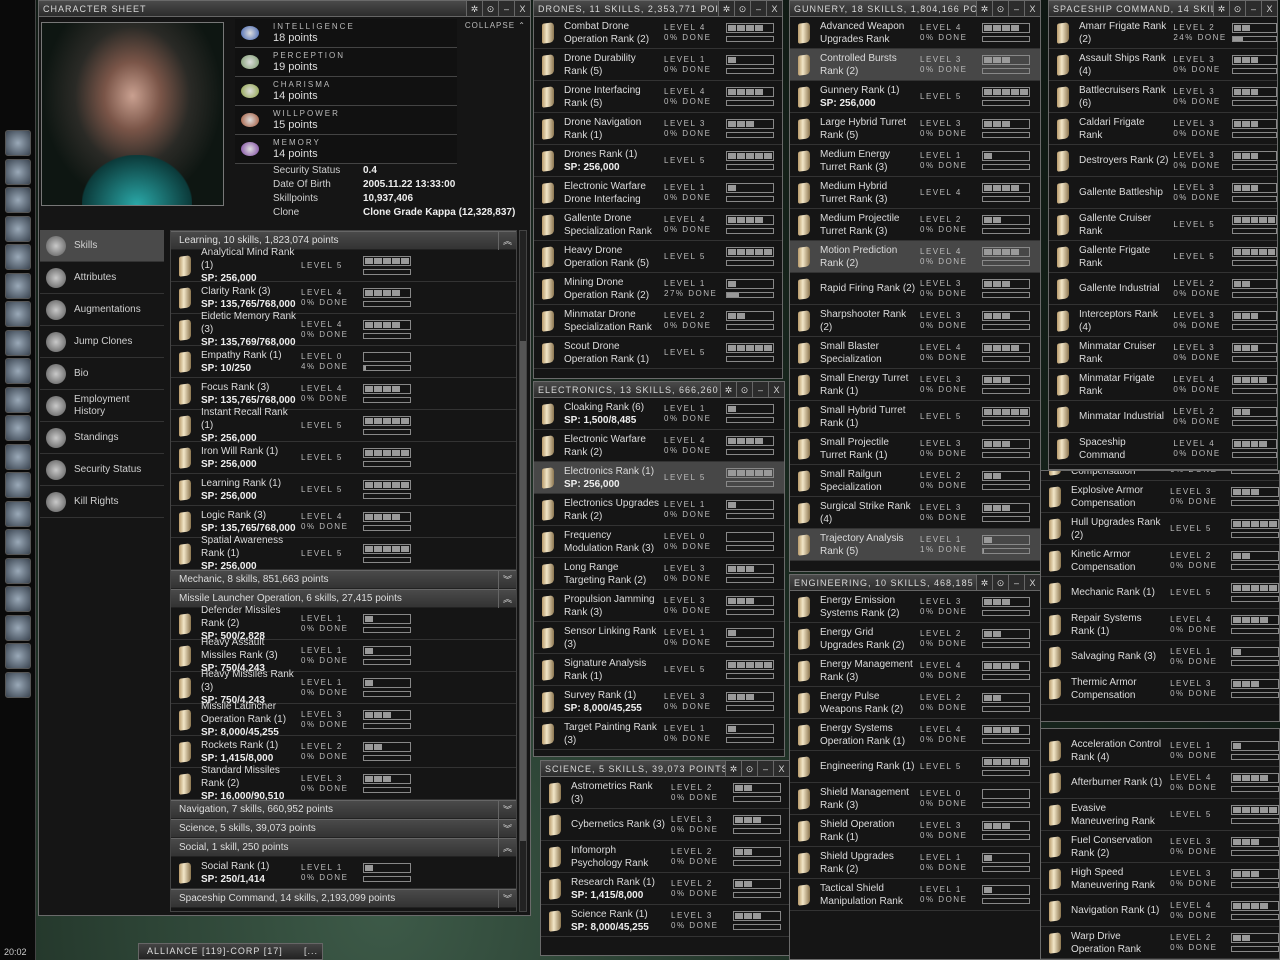 This screenshot has width=1280, height=960. Describe the element at coordinates (18, 428) in the screenshot. I see `inventory-icon` at that location.